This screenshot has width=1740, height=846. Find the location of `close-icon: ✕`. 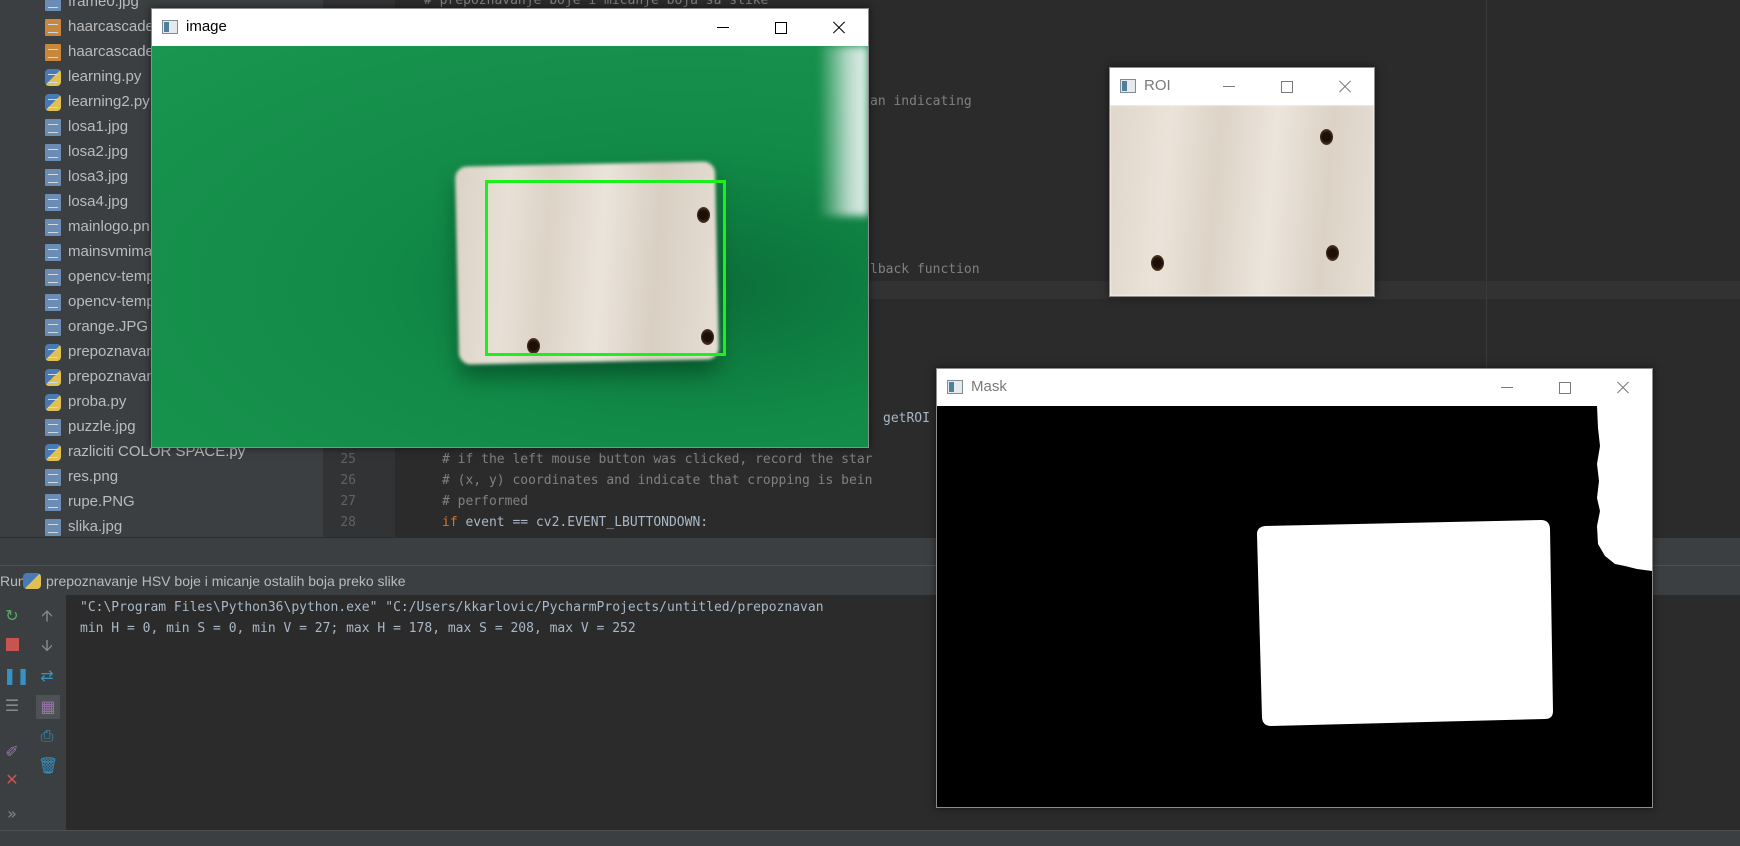

close-icon: ✕ is located at coordinates (12, 780).